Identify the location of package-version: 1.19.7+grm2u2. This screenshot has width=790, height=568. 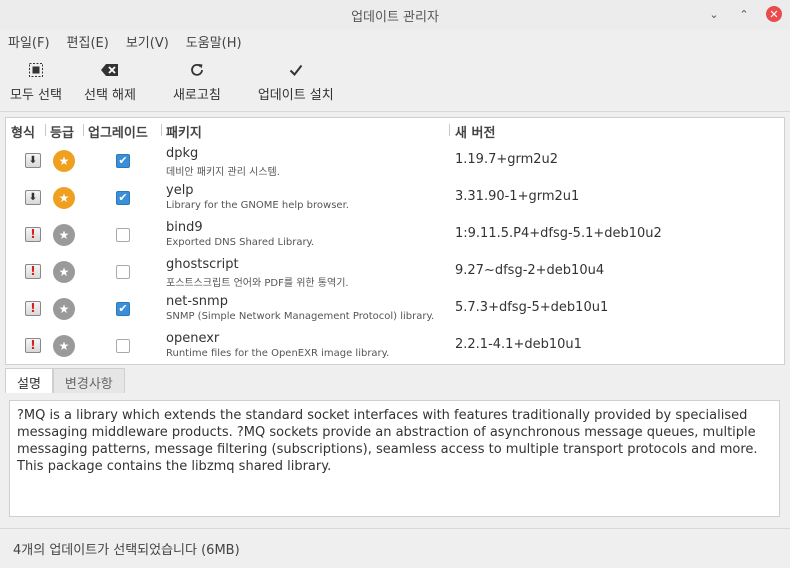
(507, 159).